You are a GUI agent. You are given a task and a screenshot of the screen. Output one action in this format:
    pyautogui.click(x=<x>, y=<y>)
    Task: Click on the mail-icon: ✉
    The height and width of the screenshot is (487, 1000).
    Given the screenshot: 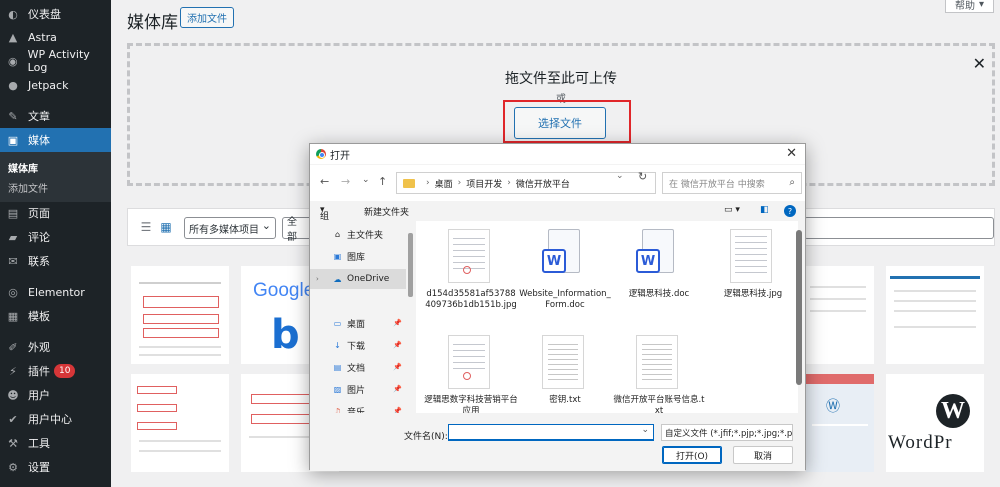 What is the action you would take?
    pyautogui.click(x=13, y=261)
    